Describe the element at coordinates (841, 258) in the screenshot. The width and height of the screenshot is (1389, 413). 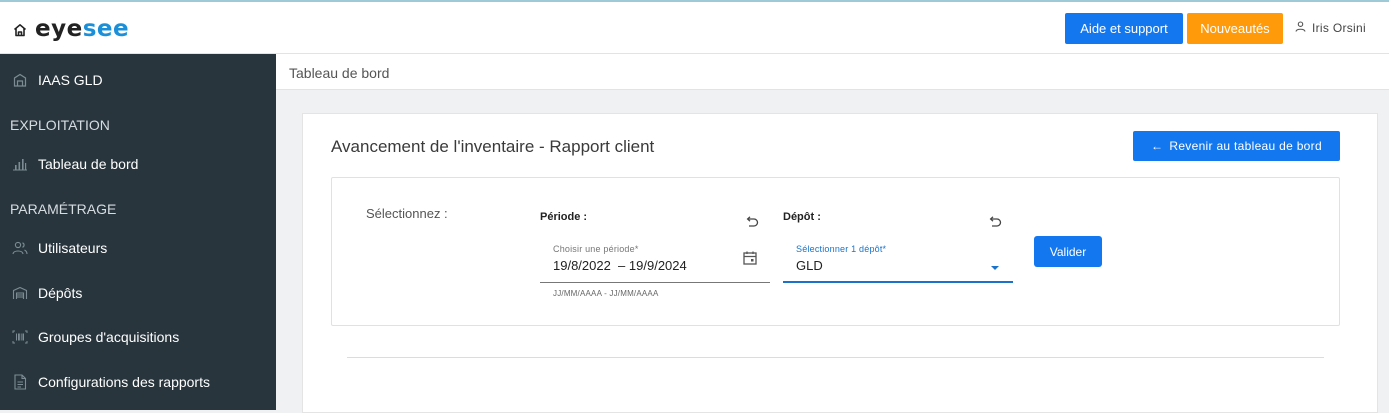
I see `depot-select: Sélectionner 1 dépôt* GLD` at that location.